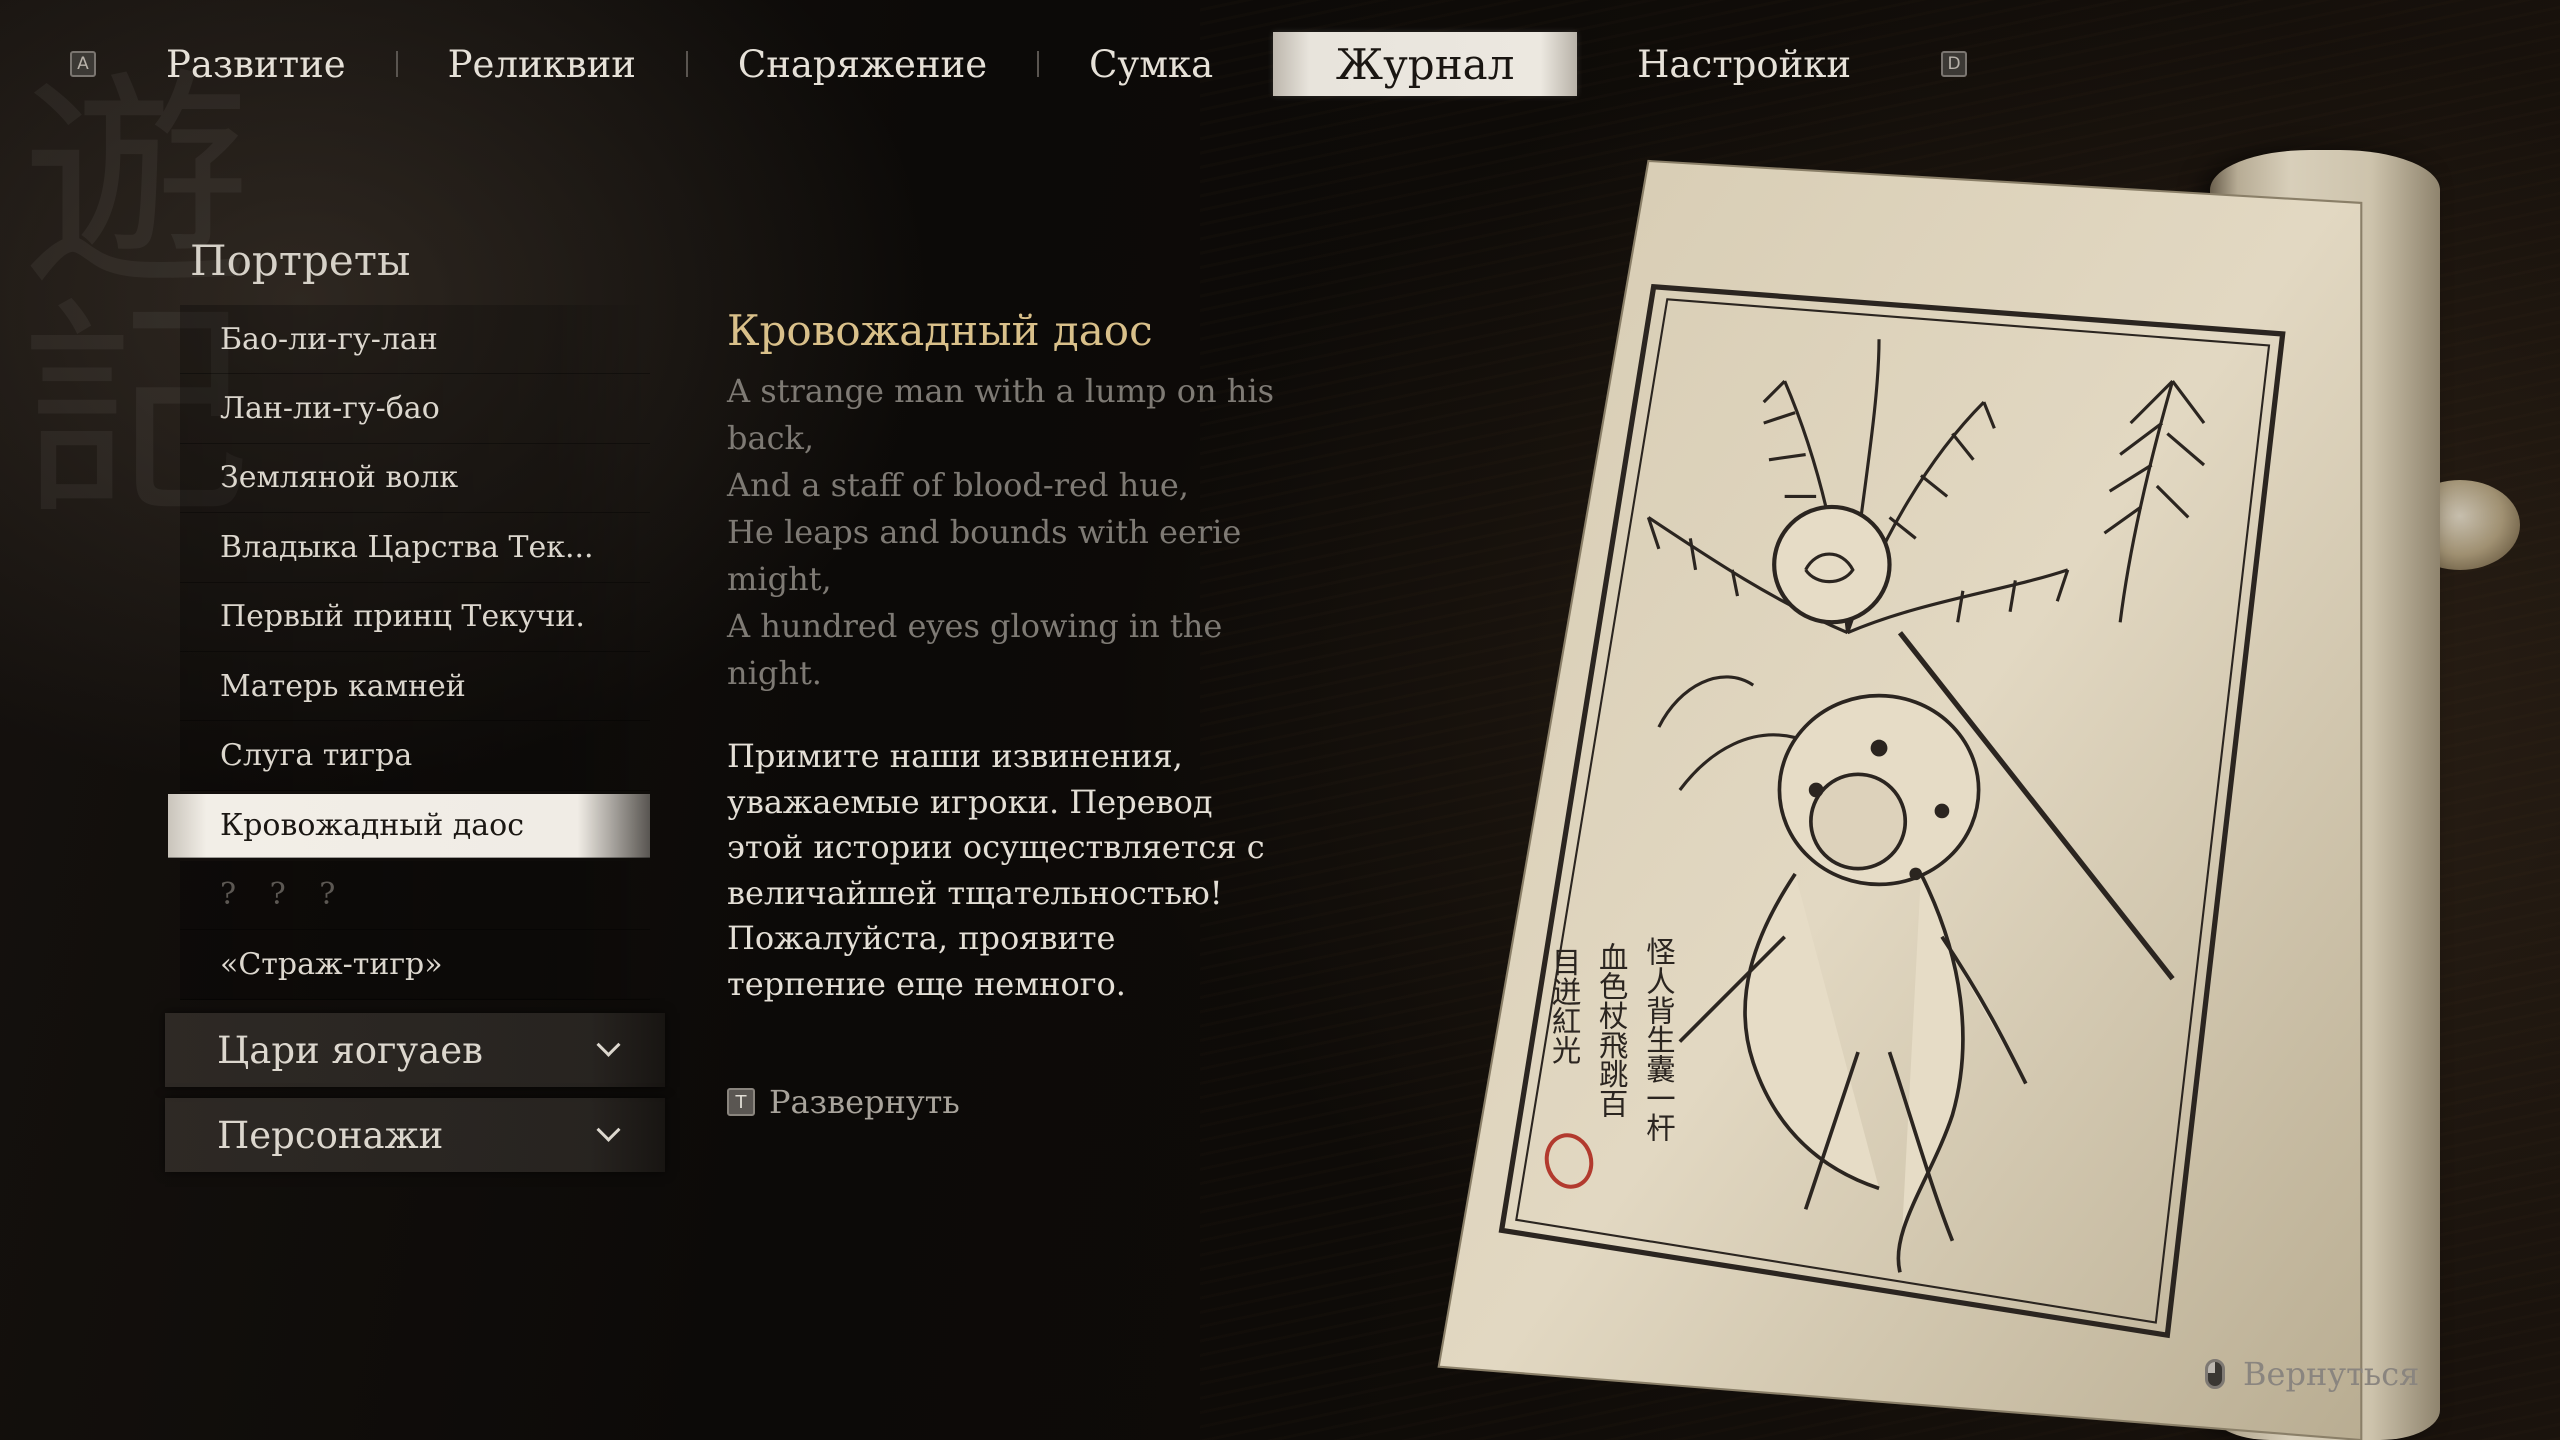 The image size is (2560, 1440). I want to click on return-button: Вернуться, so click(2312, 1374).